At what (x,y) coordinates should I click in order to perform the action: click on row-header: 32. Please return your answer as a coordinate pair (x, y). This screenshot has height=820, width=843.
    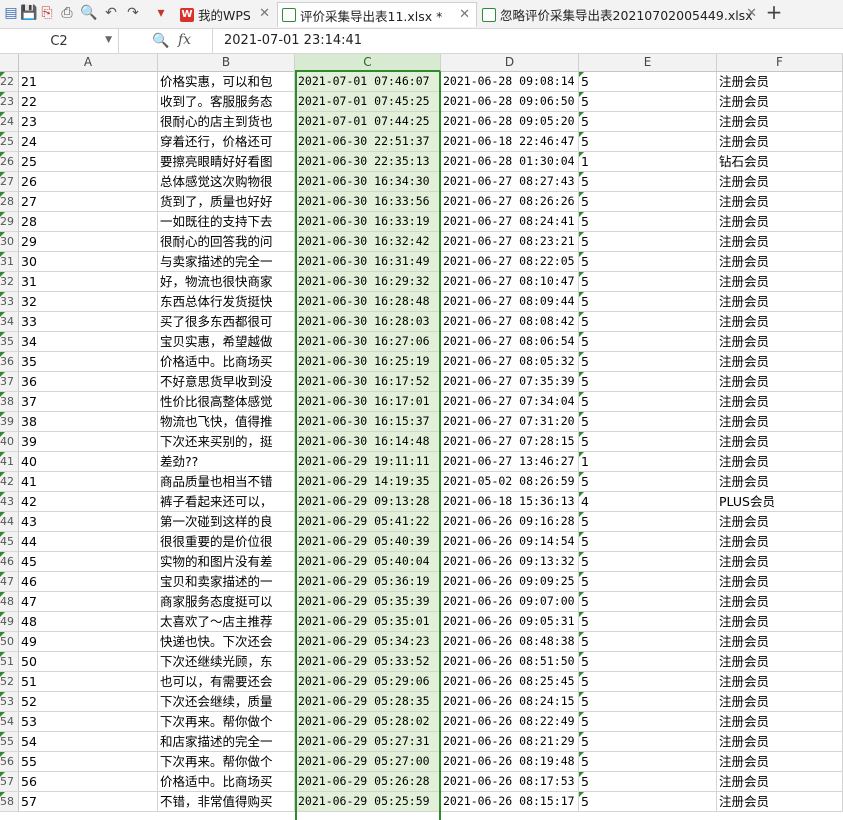
    Looking at the image, I should click on (9, 282).